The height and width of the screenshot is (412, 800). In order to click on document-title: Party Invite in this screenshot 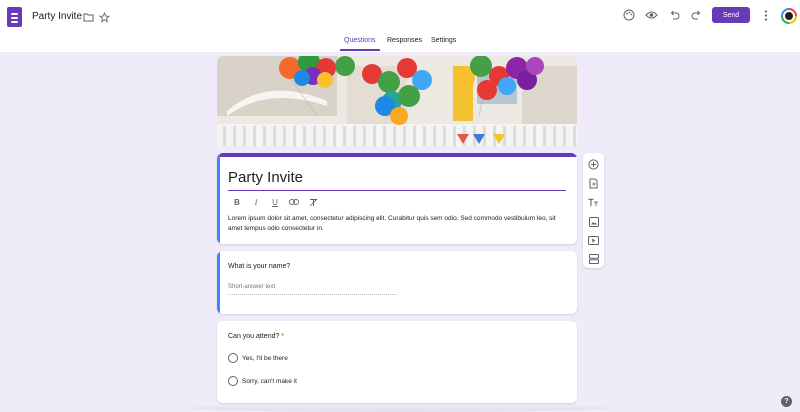, I will do `click(57, 16)`.